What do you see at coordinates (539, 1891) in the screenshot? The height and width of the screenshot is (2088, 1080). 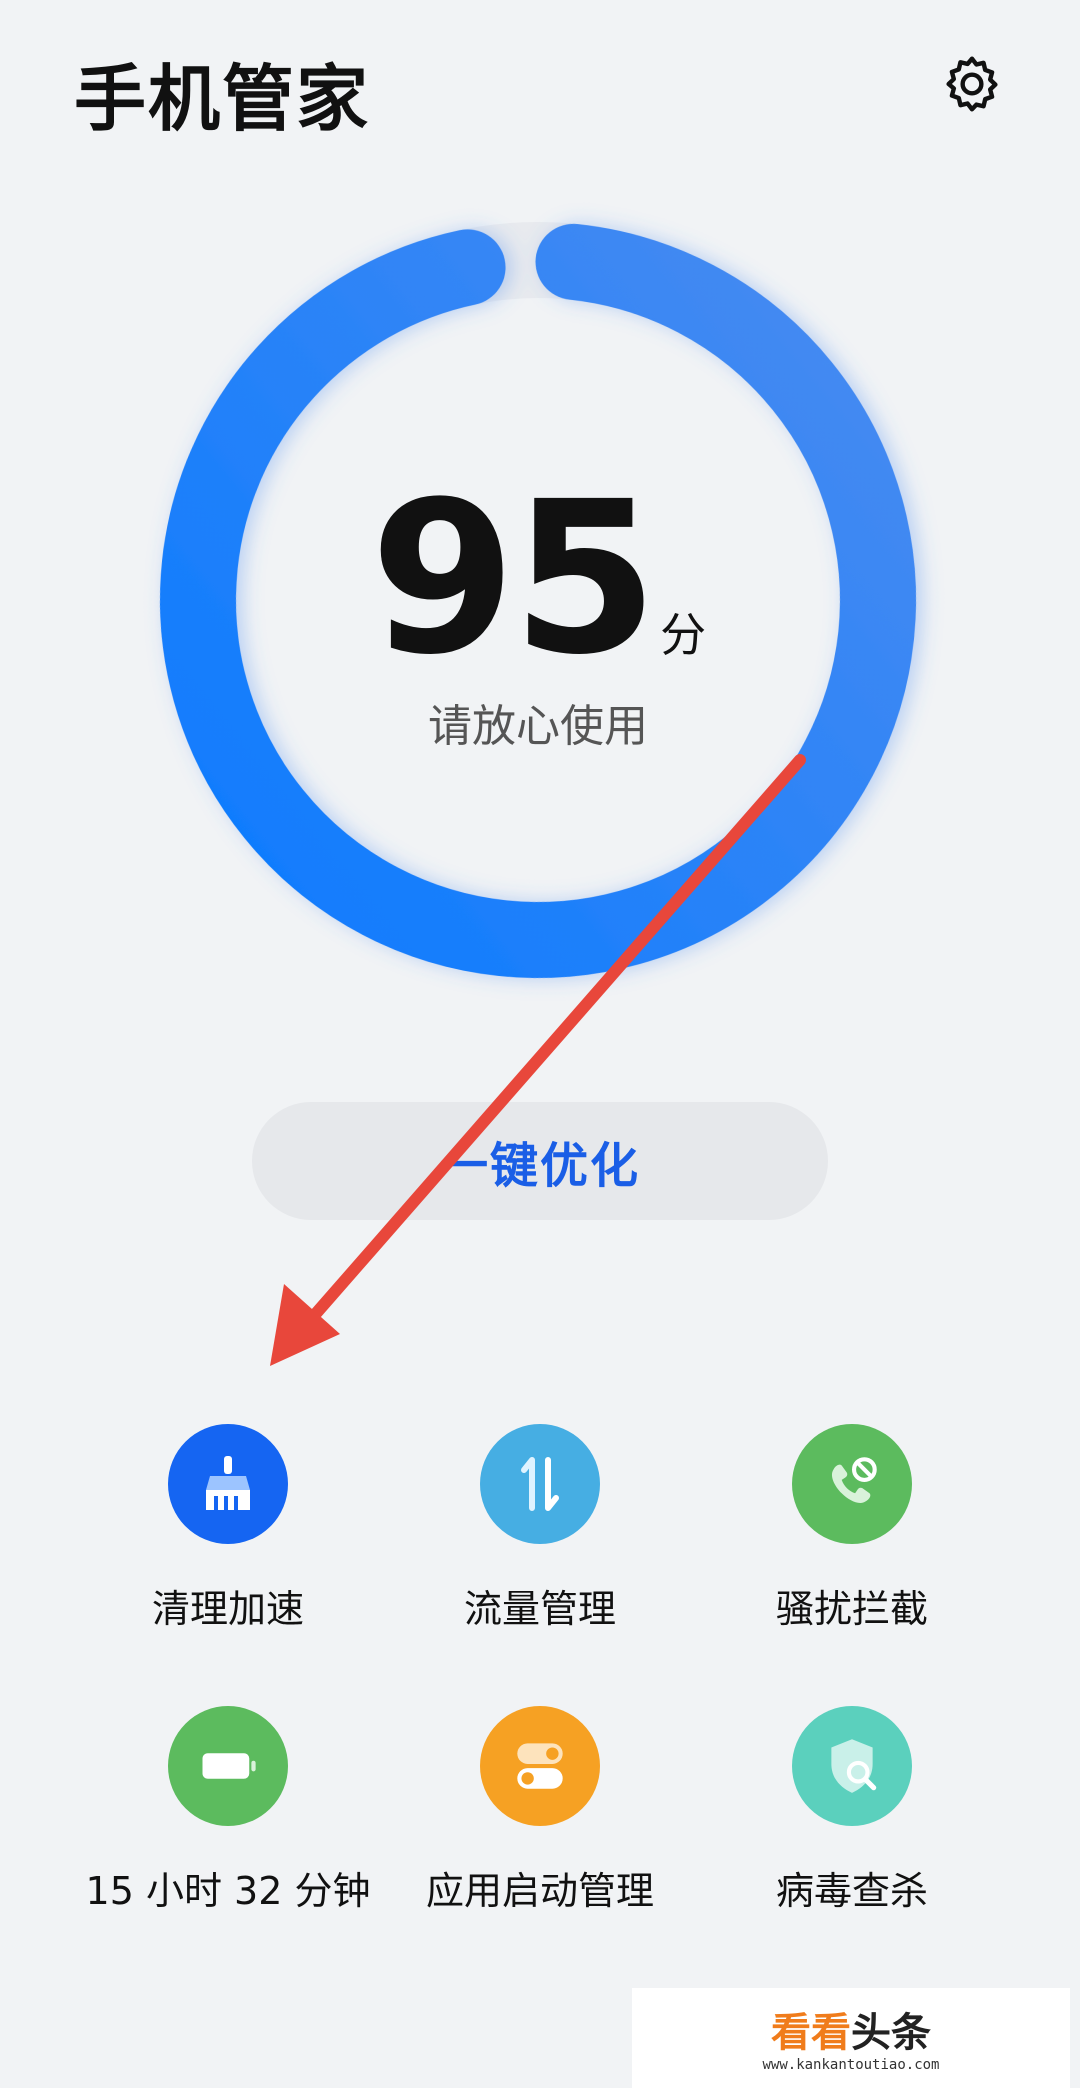 I see `feature-label: 应用启动管理` at bounding box center [539, 1891].